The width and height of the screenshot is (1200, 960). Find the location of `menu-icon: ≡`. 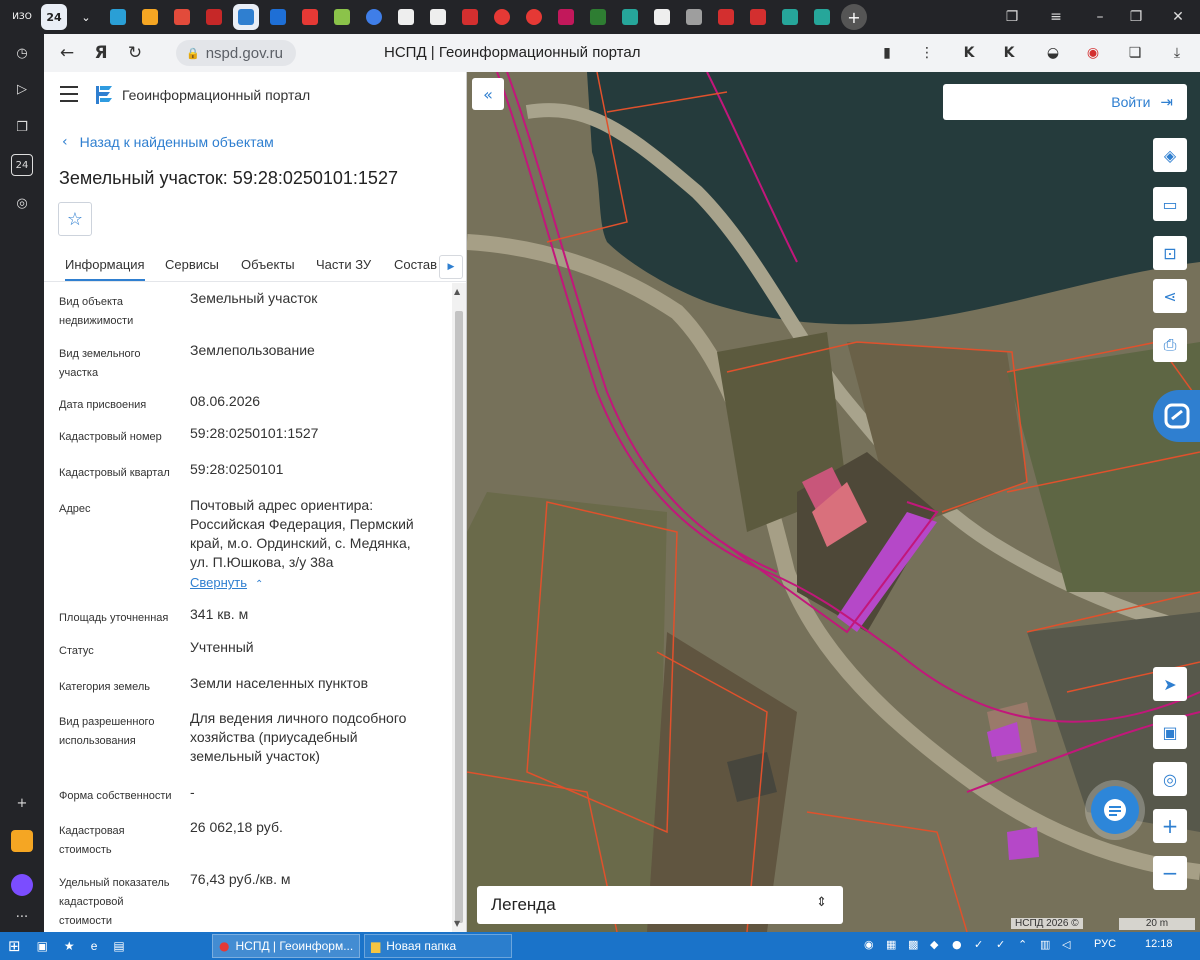

menu-icon: ≡ is located at coordinates (1056, 17).